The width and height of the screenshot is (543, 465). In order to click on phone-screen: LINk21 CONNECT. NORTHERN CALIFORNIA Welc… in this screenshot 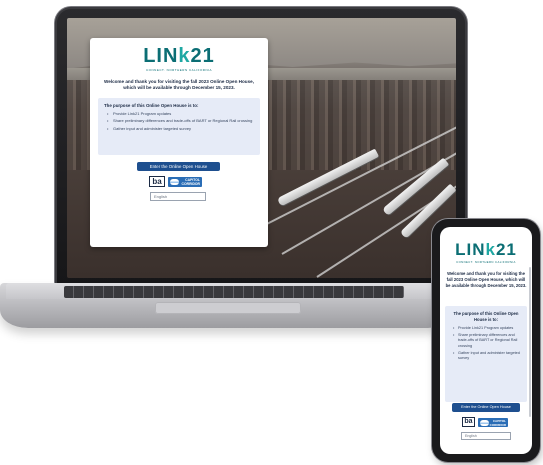, I will do `click(486, 340)`.